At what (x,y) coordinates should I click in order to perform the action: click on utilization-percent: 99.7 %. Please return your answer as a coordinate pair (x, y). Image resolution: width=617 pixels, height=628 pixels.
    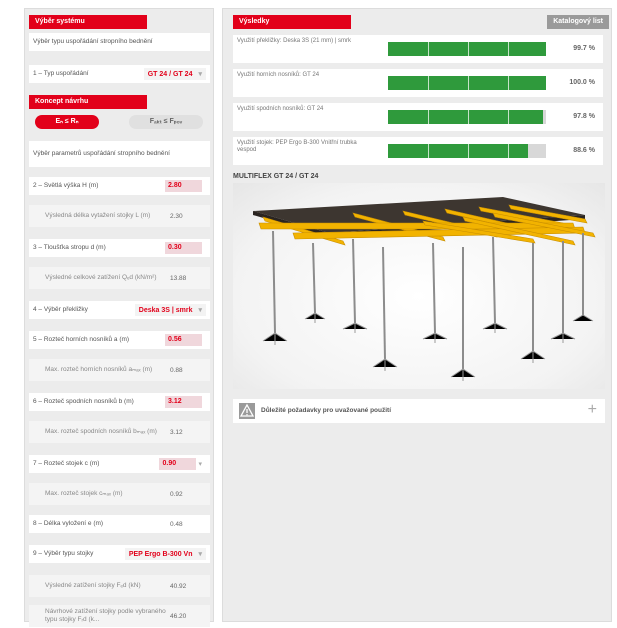
    Looking at the image, I should click on (584, 48).